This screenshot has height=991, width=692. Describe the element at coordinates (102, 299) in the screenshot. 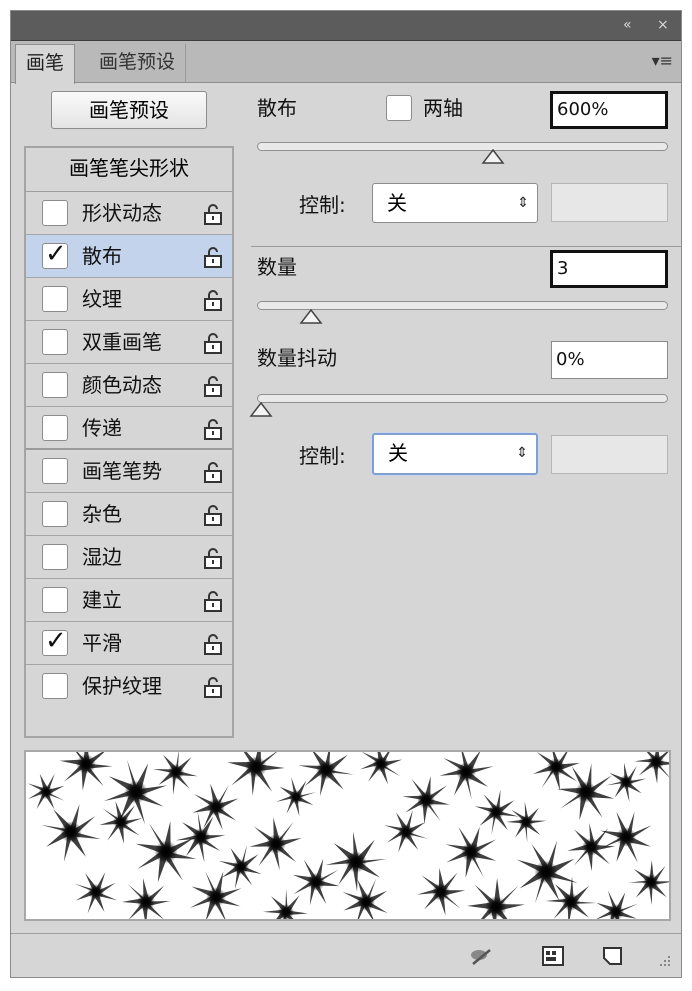

I see `option-label: 纹理` at that location.